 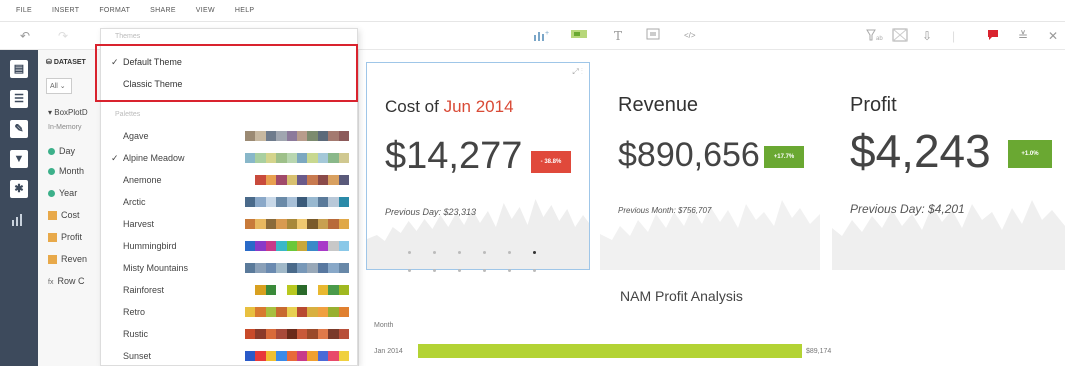 What do you see at coordinates (19, 159) in the screenshot?
I see `filter-icon: ▼` at bounding box center [19, 159].